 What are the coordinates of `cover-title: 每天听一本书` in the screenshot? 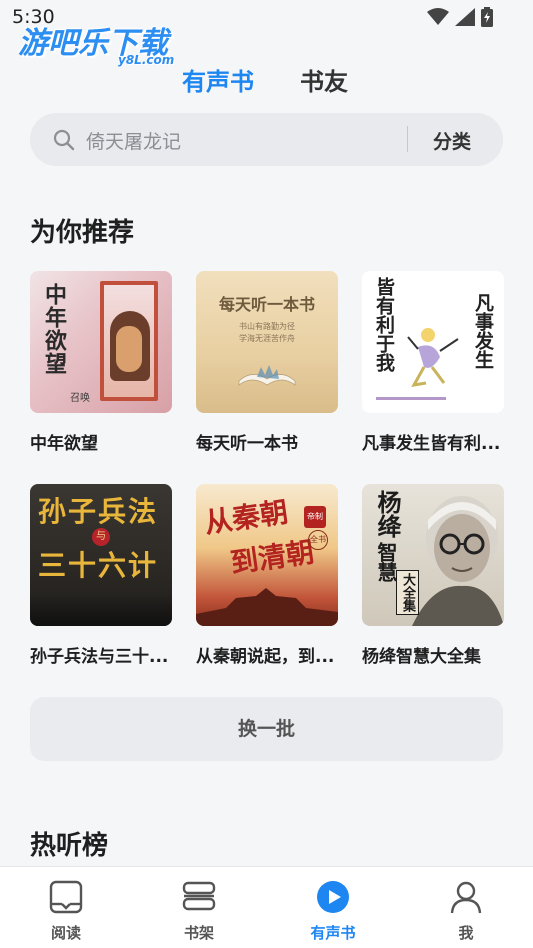 It's located at (266, 304).